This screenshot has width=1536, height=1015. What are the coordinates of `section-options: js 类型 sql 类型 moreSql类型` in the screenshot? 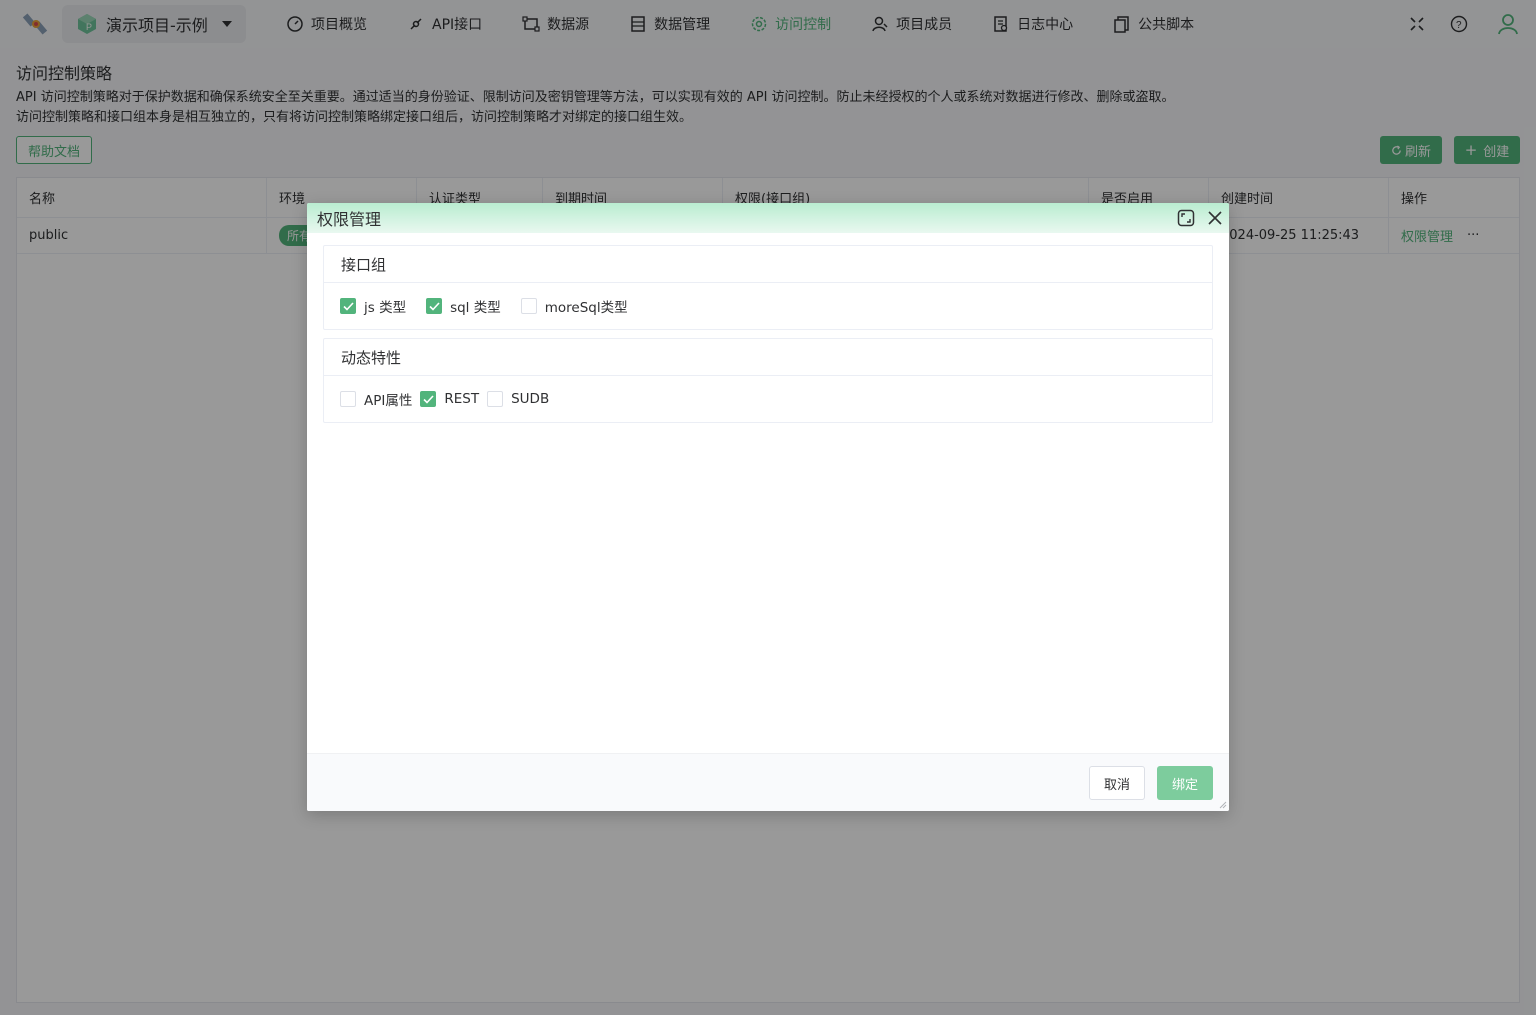 It's located at (768, 306).